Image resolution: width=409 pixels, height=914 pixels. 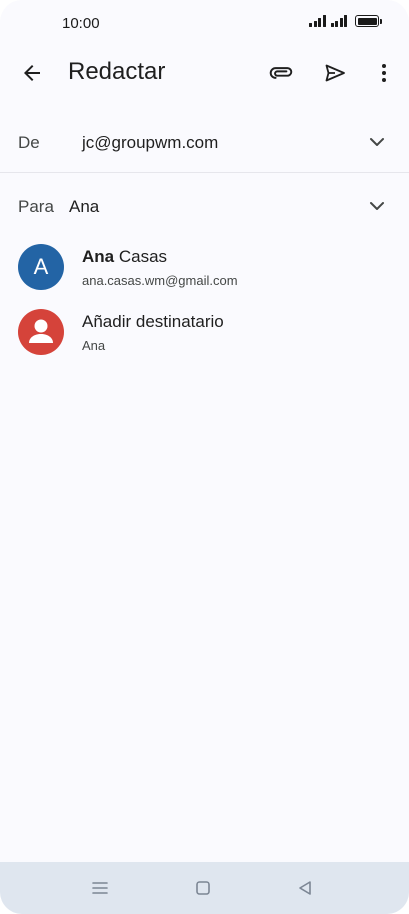 I want to click on nav-back-button, so click(x=305, y=888).